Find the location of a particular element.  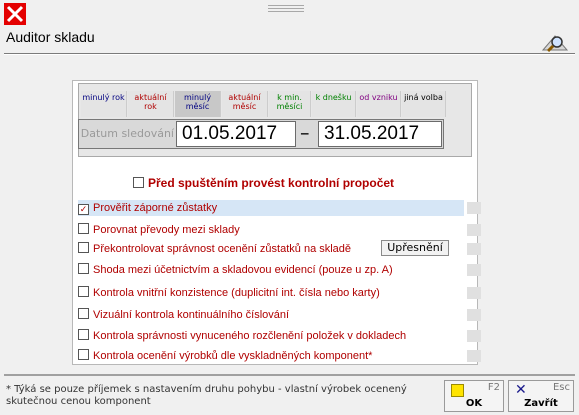

tab-label: od vzniku is located at coordinates (378, 97).